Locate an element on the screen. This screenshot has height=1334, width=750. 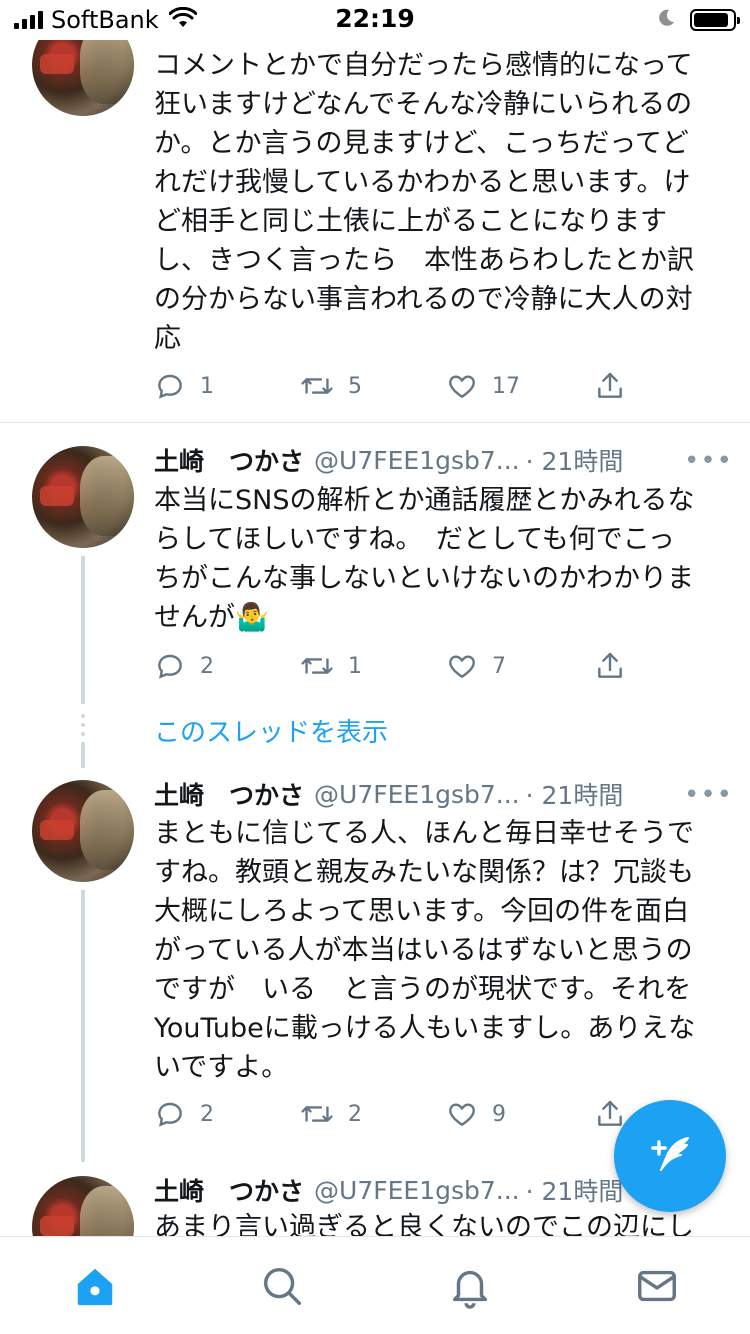
bell-icon is located at coordinates (470, 1288).